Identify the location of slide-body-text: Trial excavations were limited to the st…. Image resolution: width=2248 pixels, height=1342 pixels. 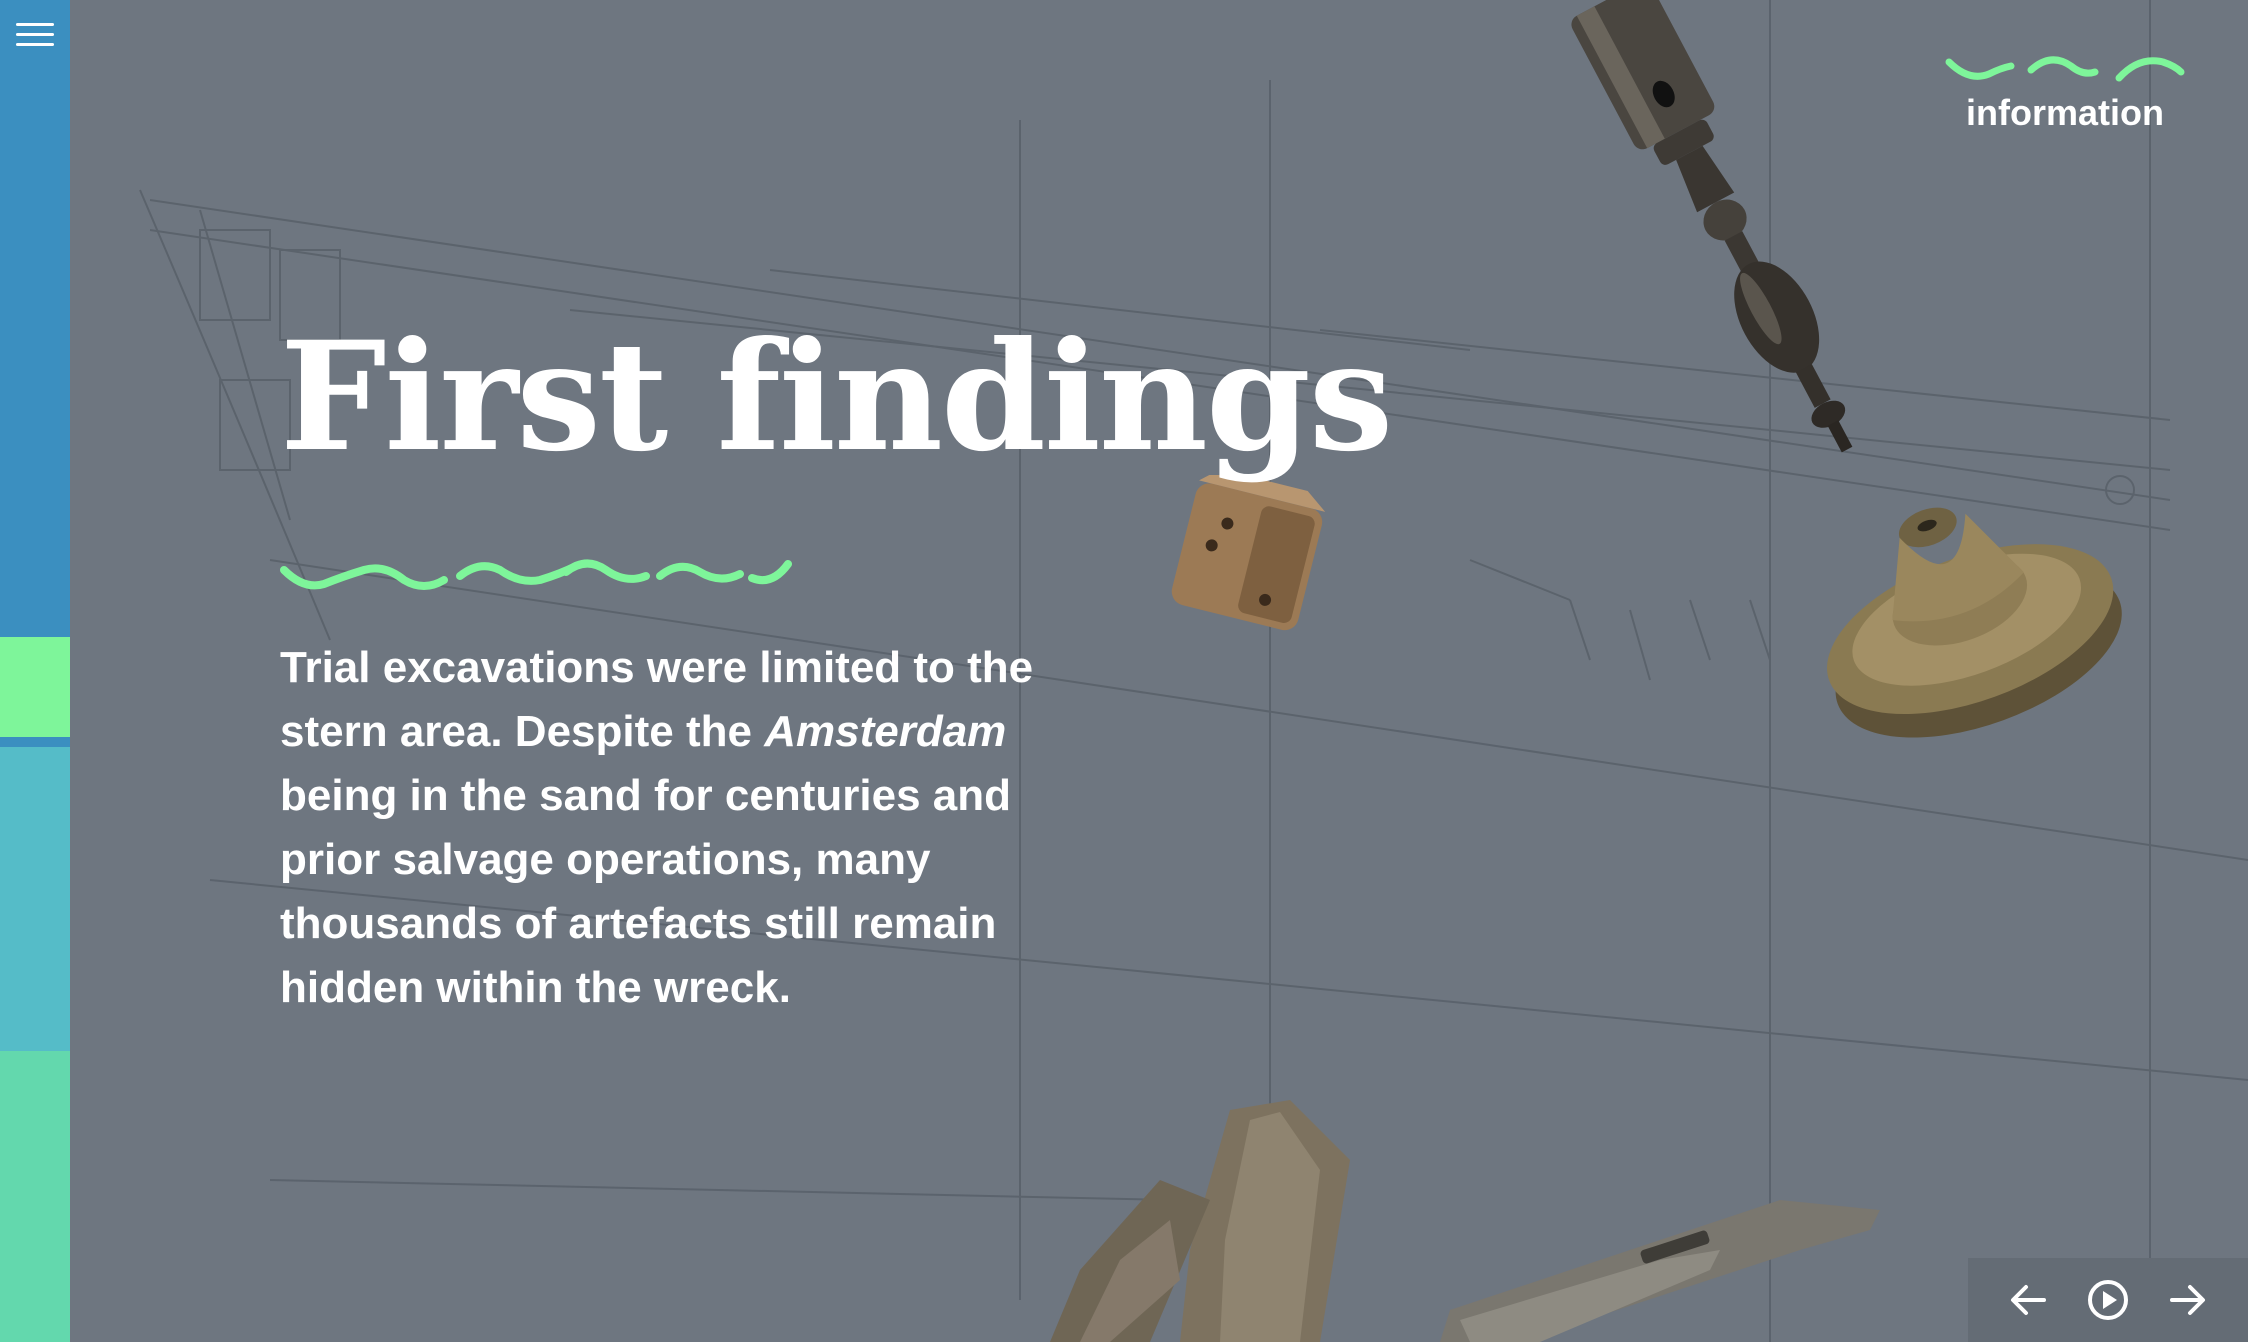
(700, 828).